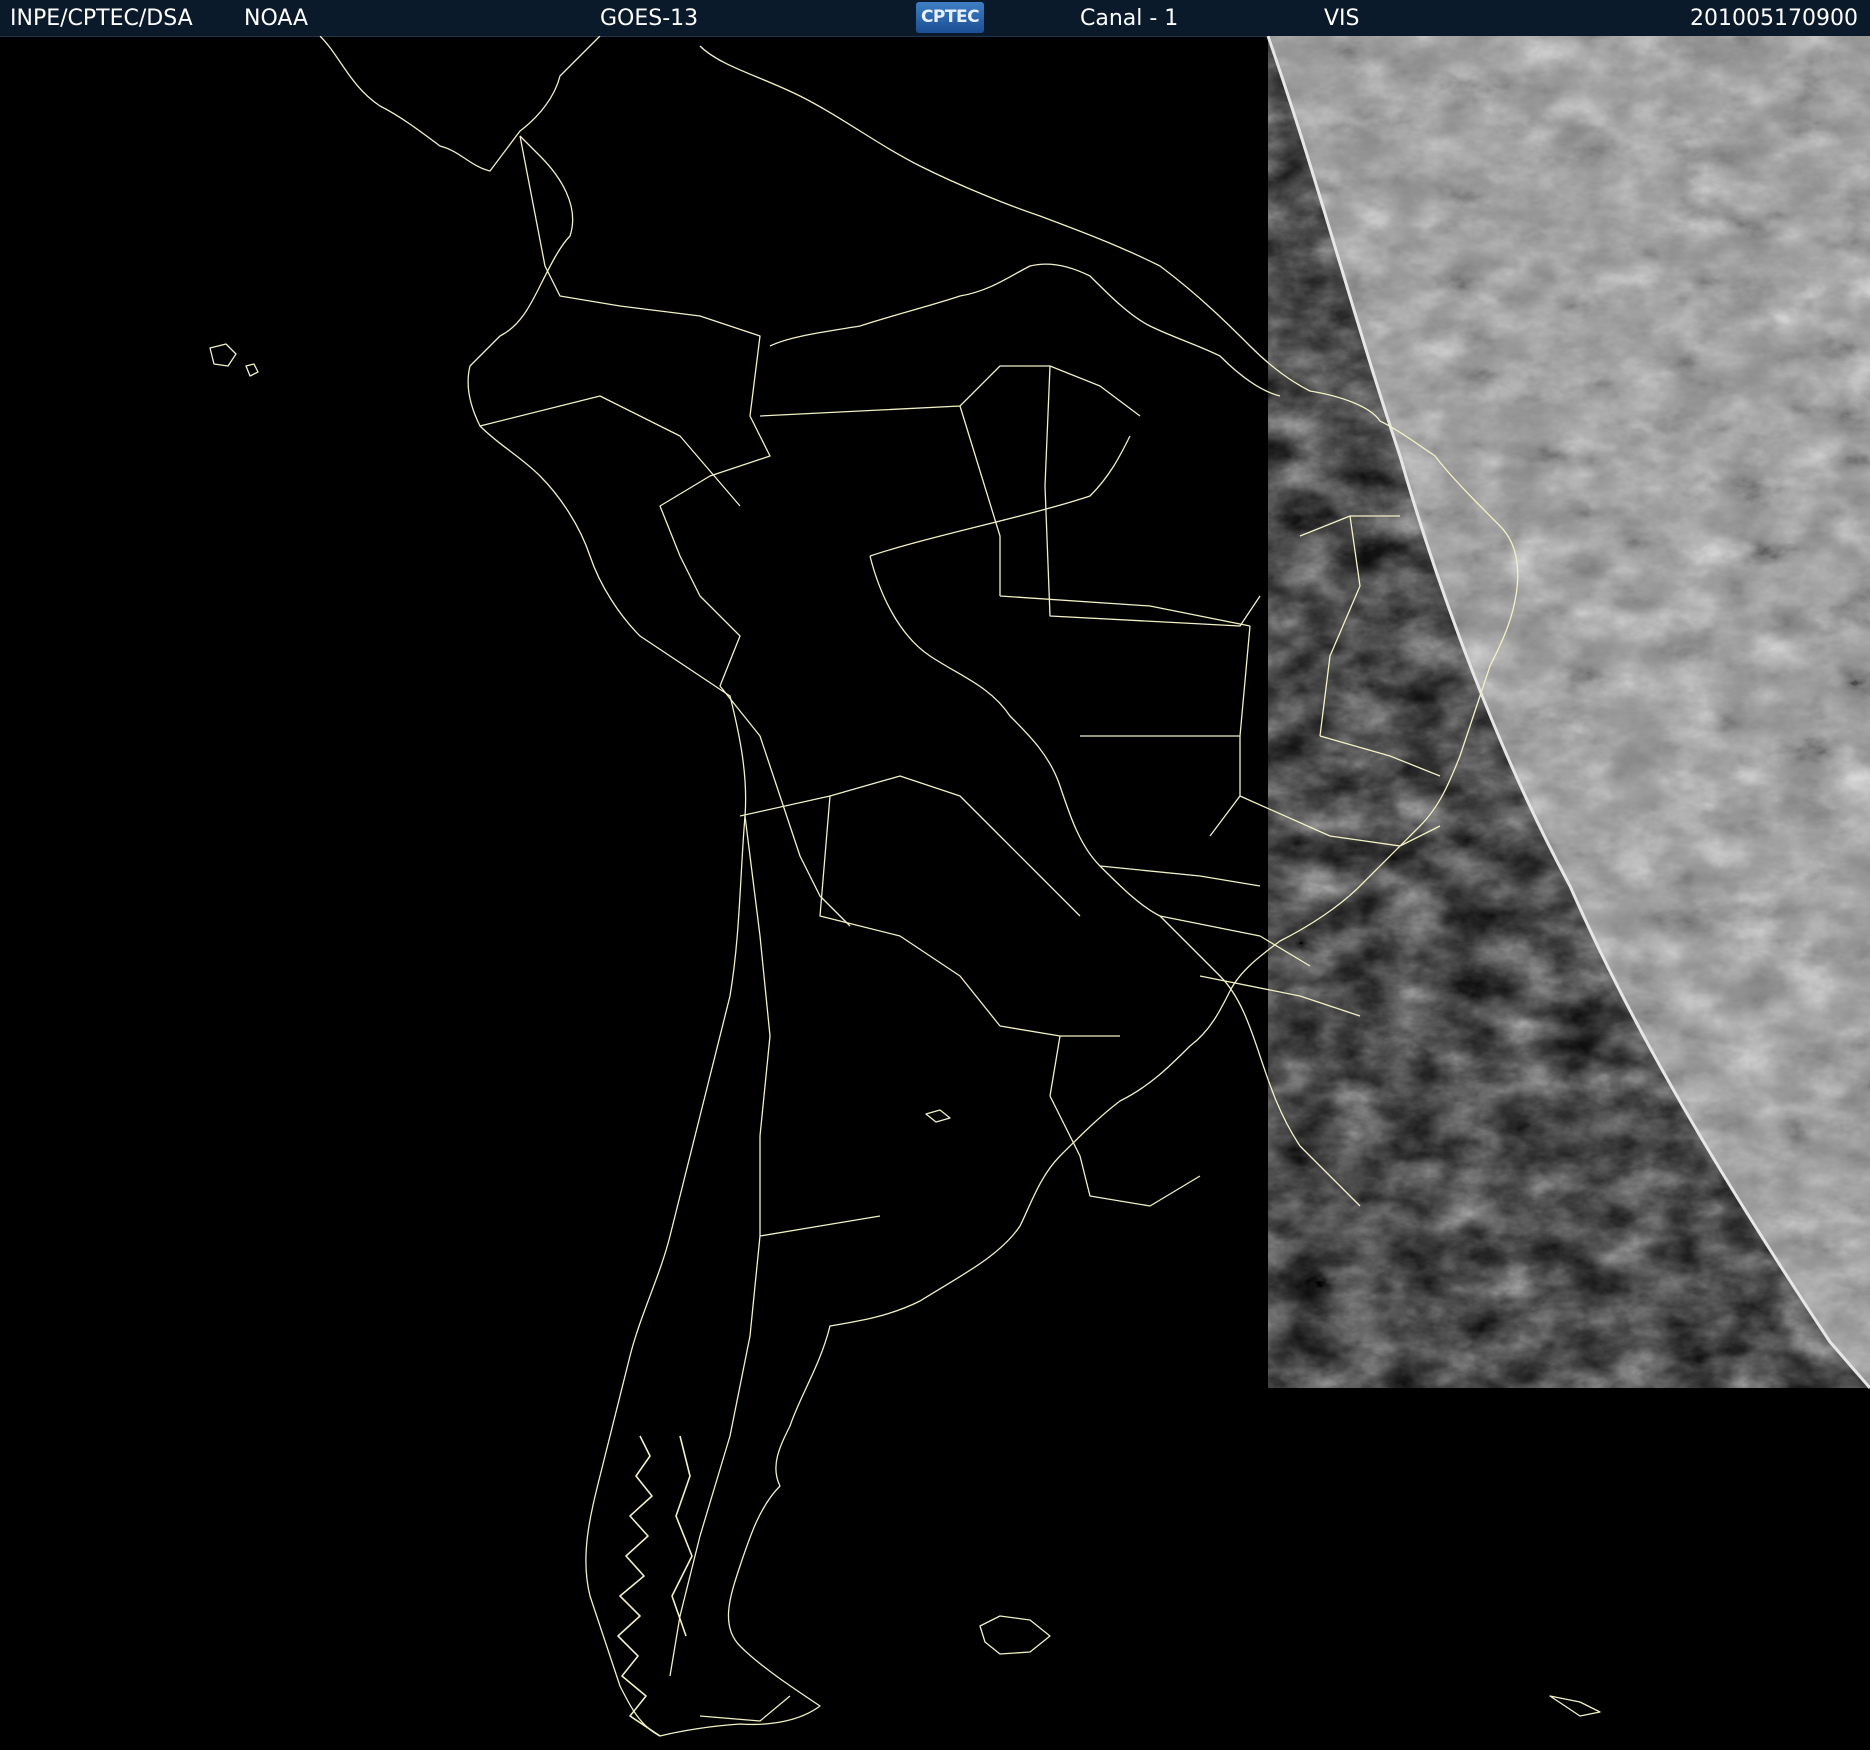 This screenshot has height=1750, width=1870. I want to click on galapagos-islands, so click(234, 360).